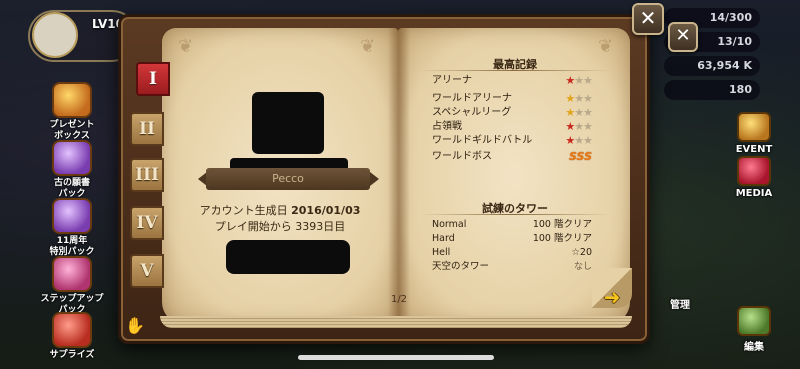  I want to click on close-profile-button: ✕, so click(683, 37).